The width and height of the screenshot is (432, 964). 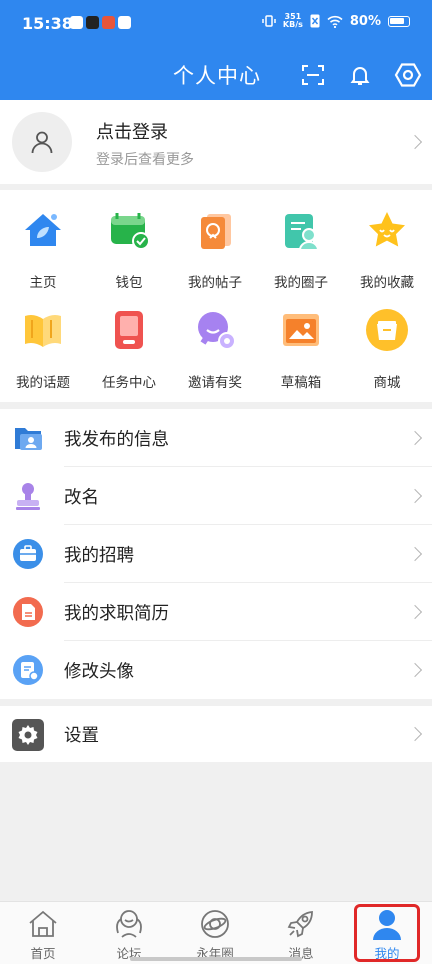 What do you see at coordinates (28, 439) in the screenshot?
I see `folder-user-icon` at bounding box center [28, 439].